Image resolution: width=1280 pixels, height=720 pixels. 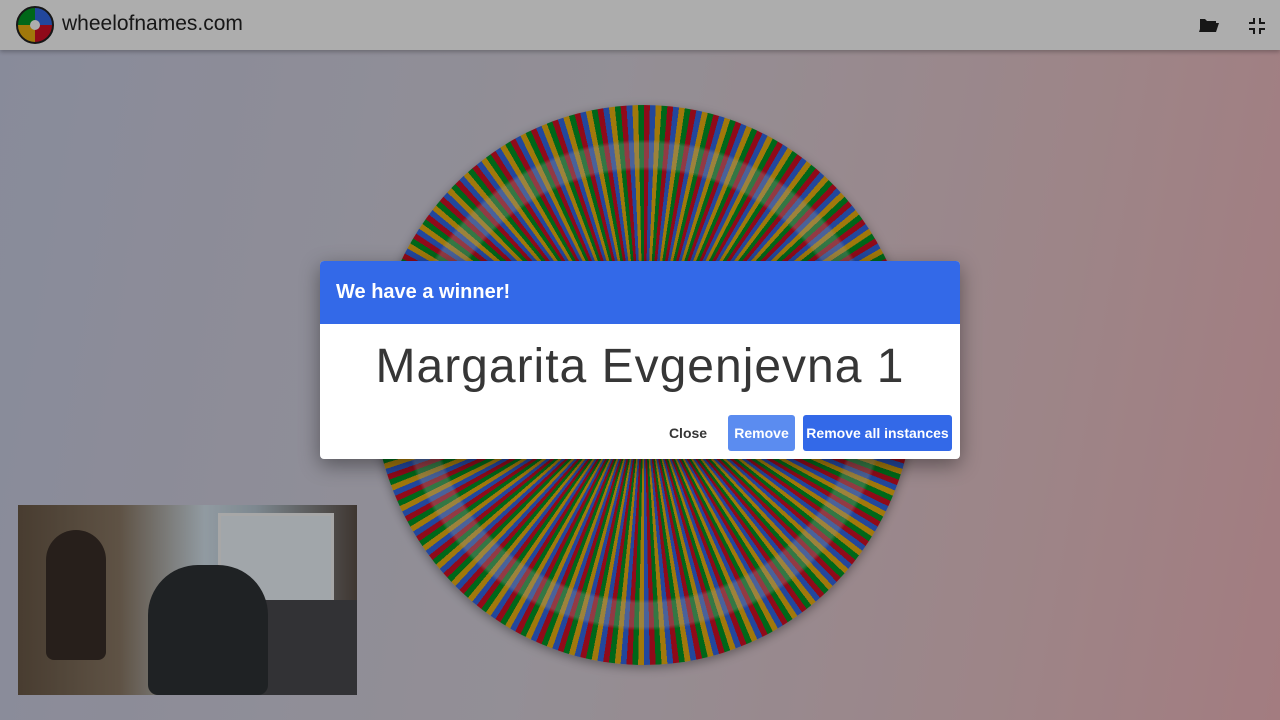 What do you see at coordinates (761, 433) in the screenshot?
I see `remove-button: Remove` at bounding box center [761, 433].